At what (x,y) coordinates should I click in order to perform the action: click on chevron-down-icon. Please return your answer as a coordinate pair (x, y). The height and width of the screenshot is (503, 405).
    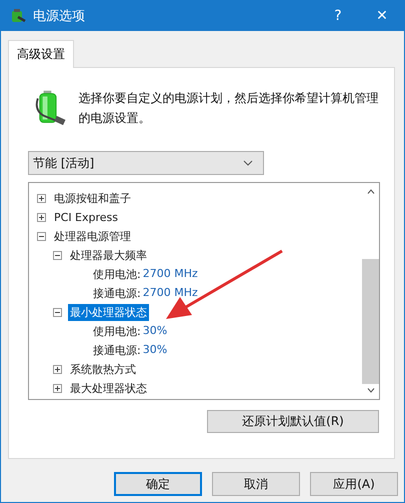
    Looking at the image, I should click on (248, 163).